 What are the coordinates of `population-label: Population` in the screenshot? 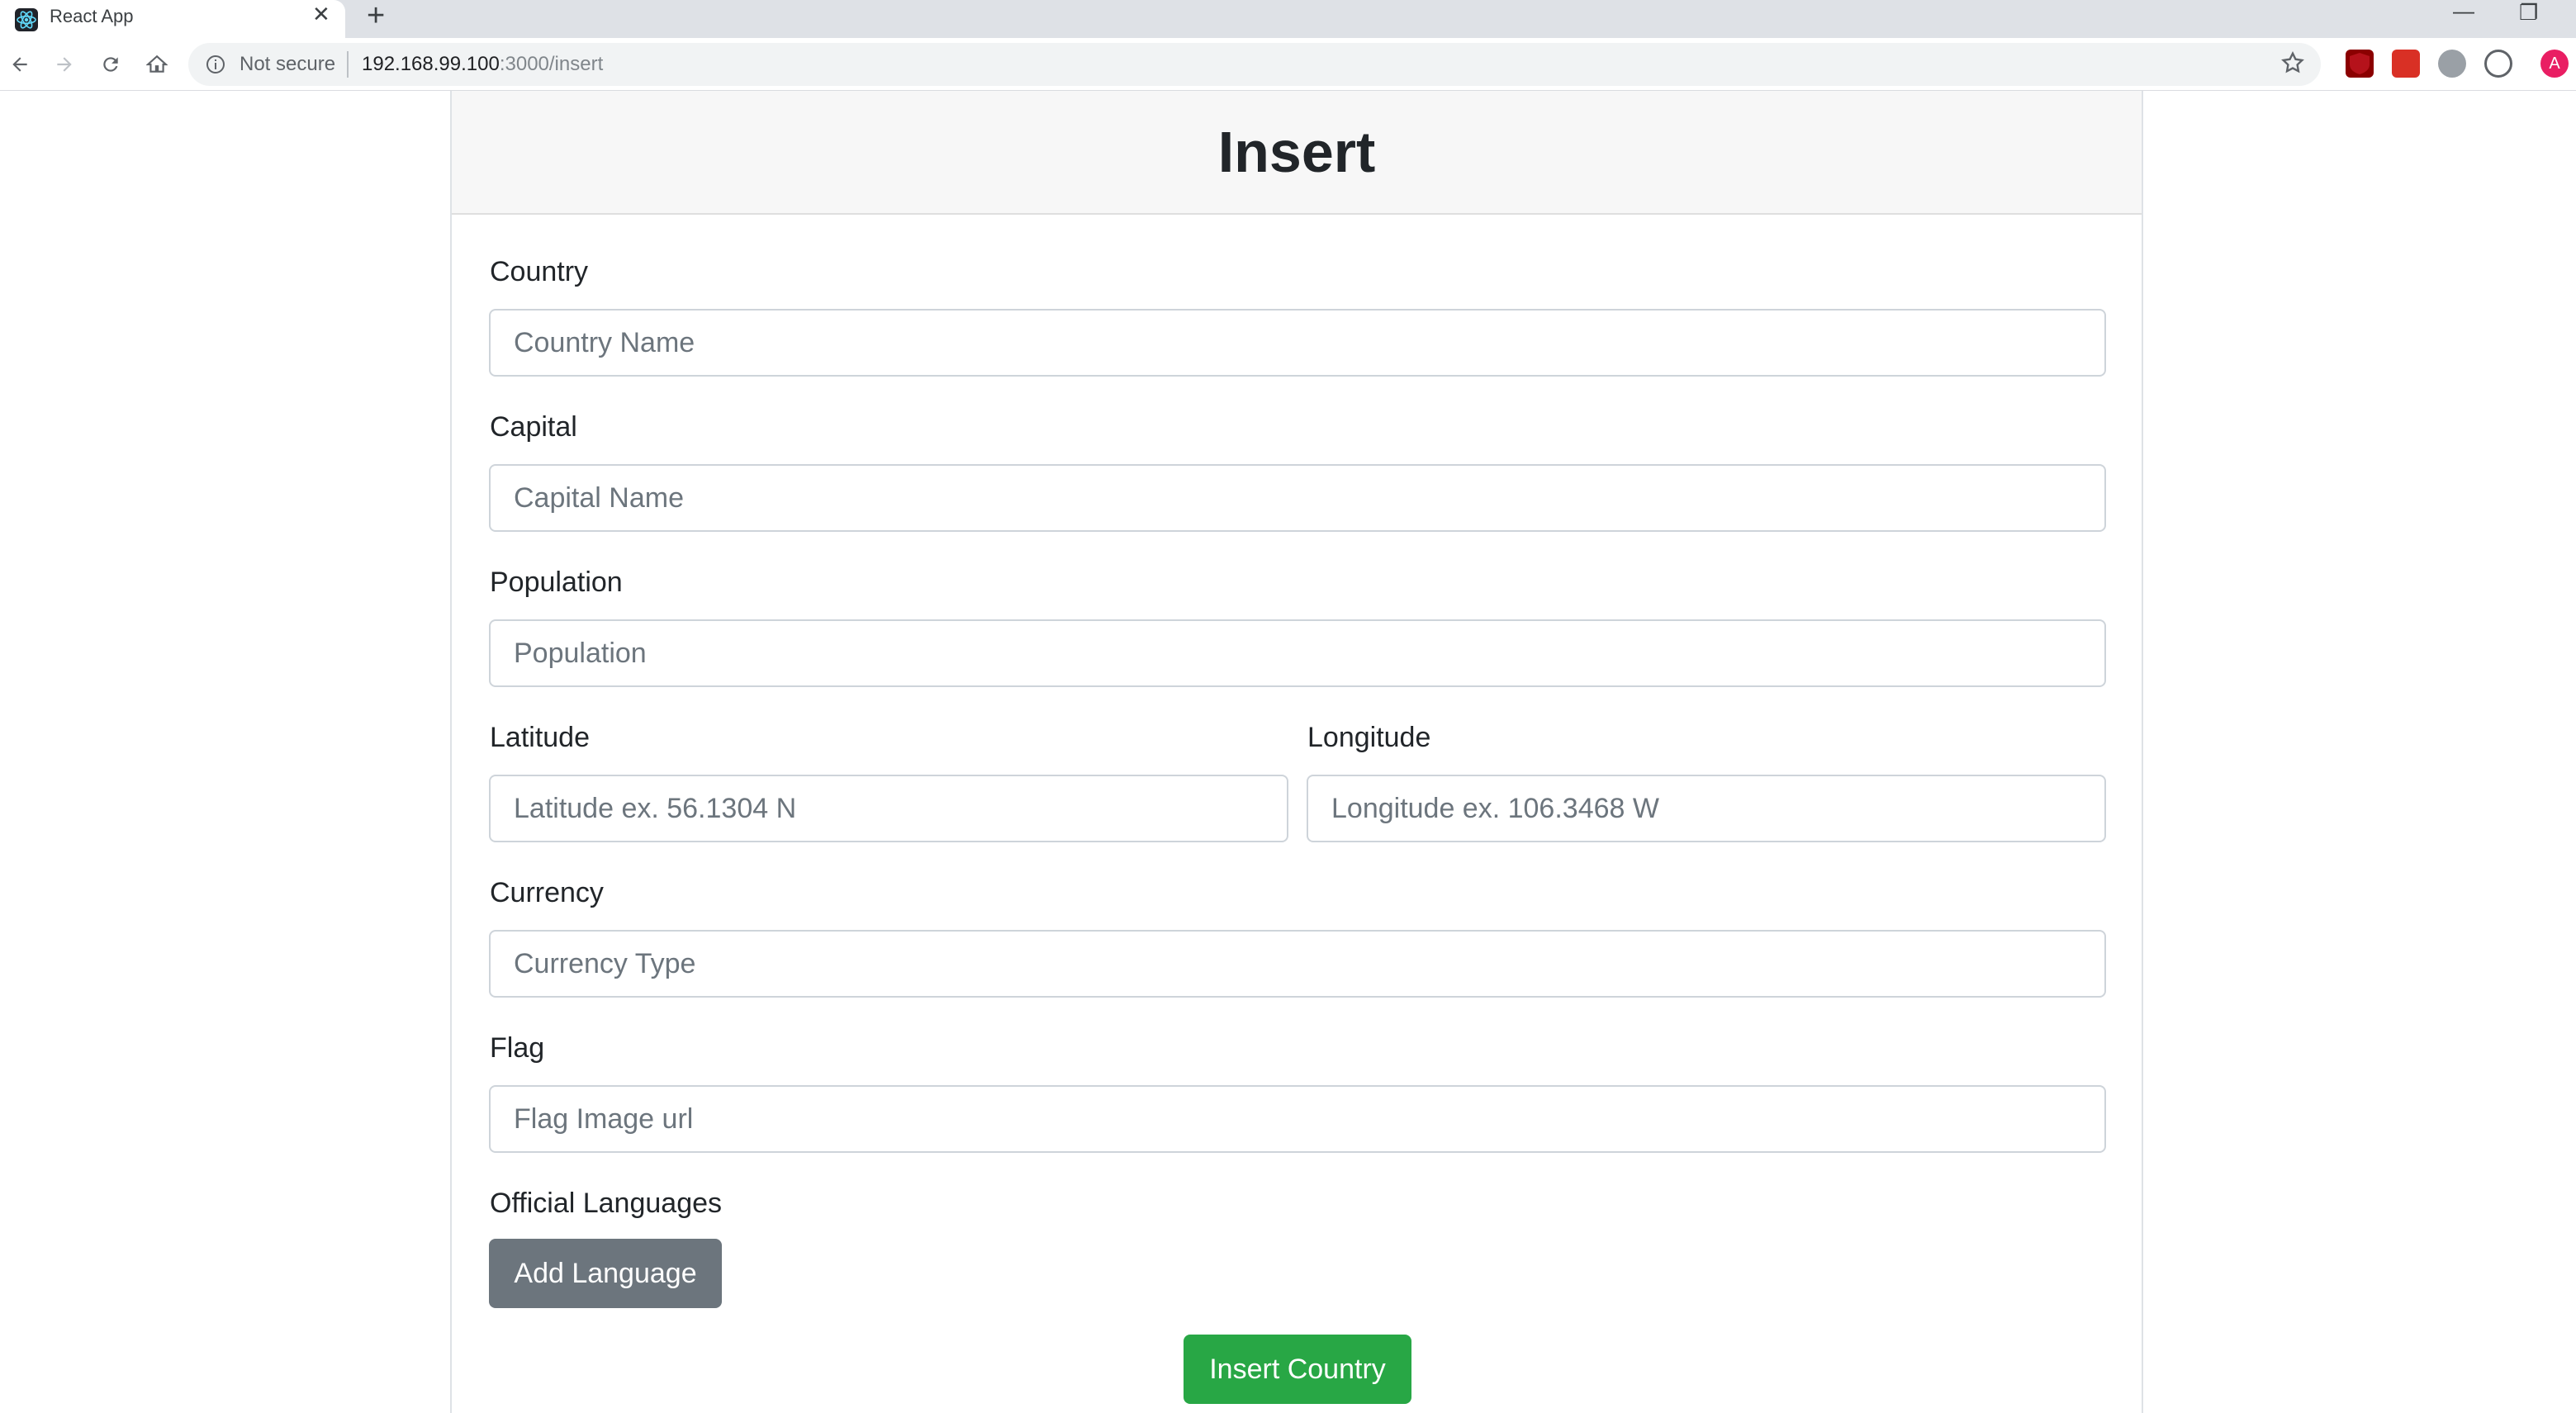 It's located at (556, 582).